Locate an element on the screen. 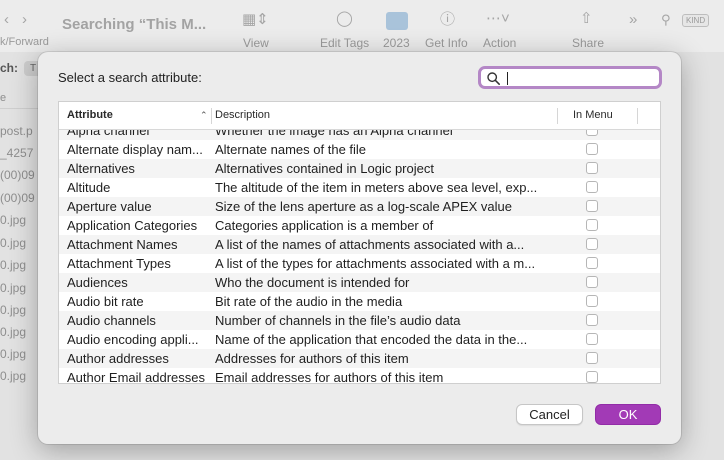  toolbar-get-info-label: Get Info is located at coordinates (446, 43).